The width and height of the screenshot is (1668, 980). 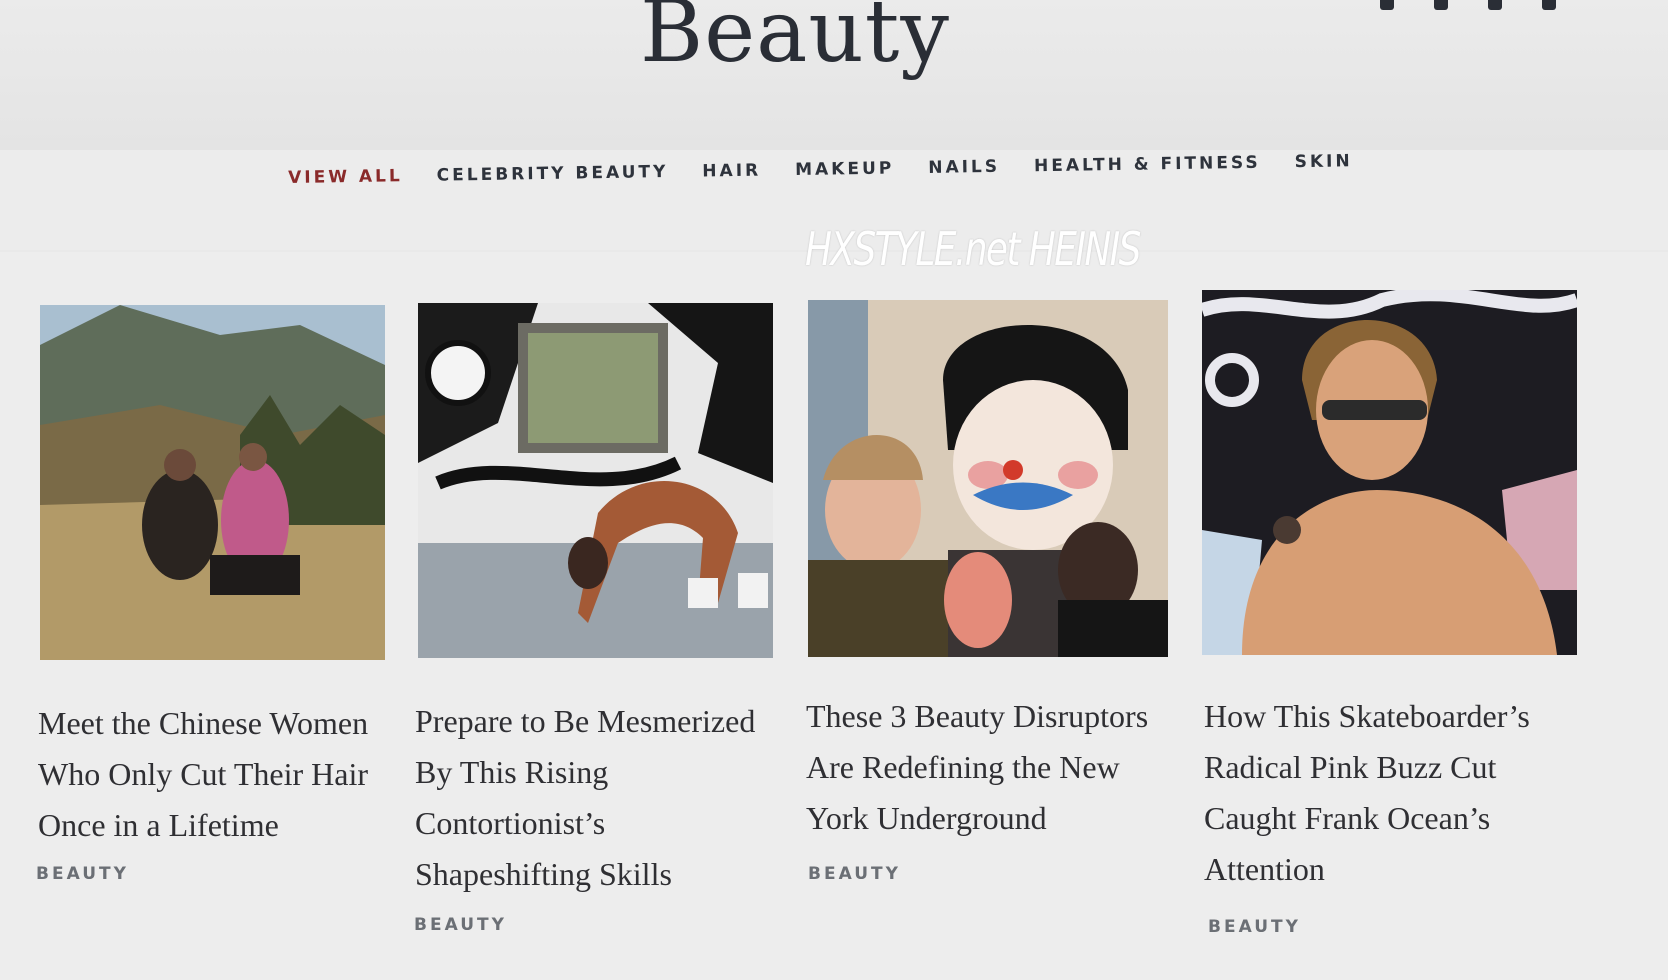 What do you see at coordinates (1387, 5) in the screenshot?
I see `facebook-icon` at bounding box center [1387, 5].